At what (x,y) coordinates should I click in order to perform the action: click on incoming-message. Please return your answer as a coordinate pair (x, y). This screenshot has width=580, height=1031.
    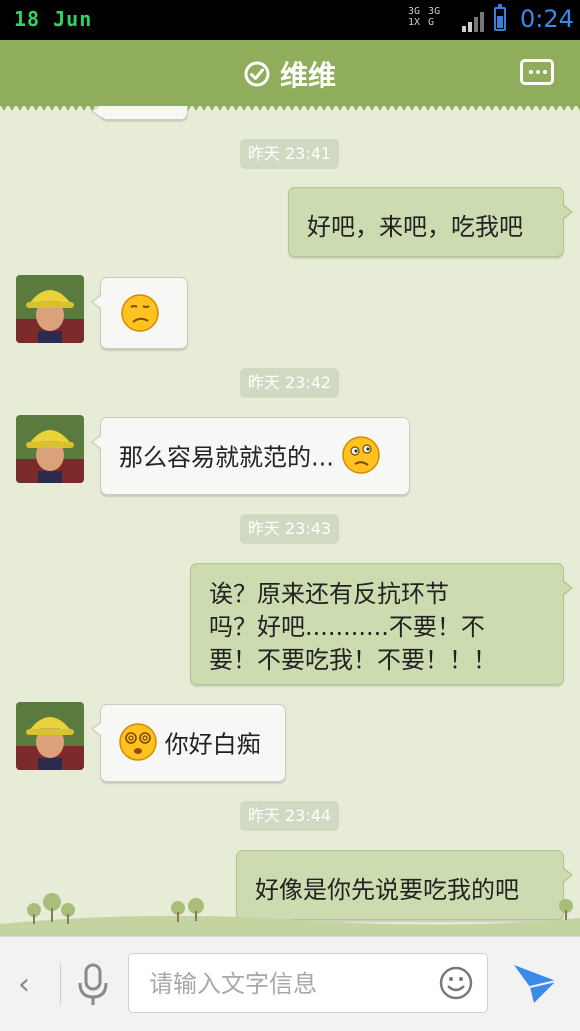
    Looking at the image, I should click on (139, 313).